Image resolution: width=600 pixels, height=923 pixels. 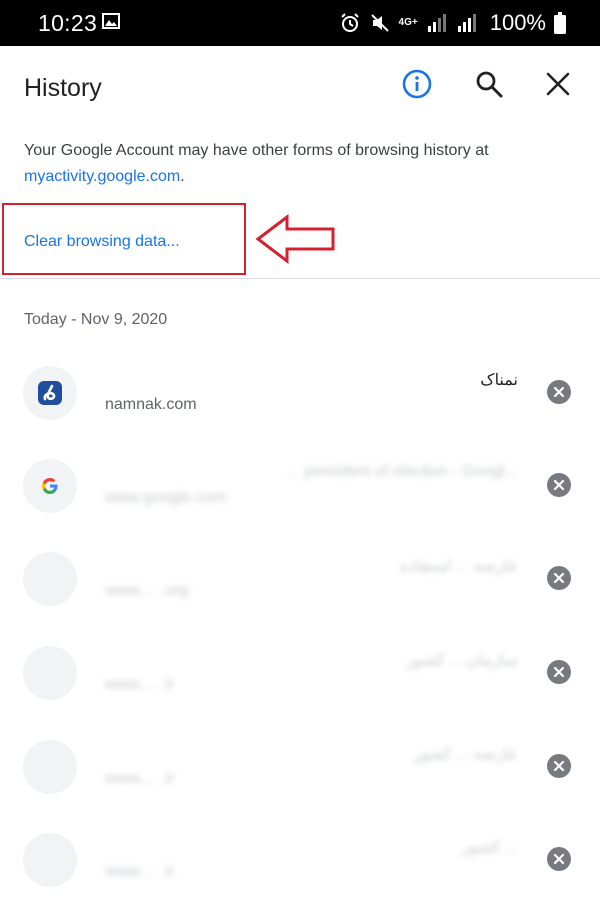 I want to click on history-title: سازمان ... کشور, so click(x=462, y=660).